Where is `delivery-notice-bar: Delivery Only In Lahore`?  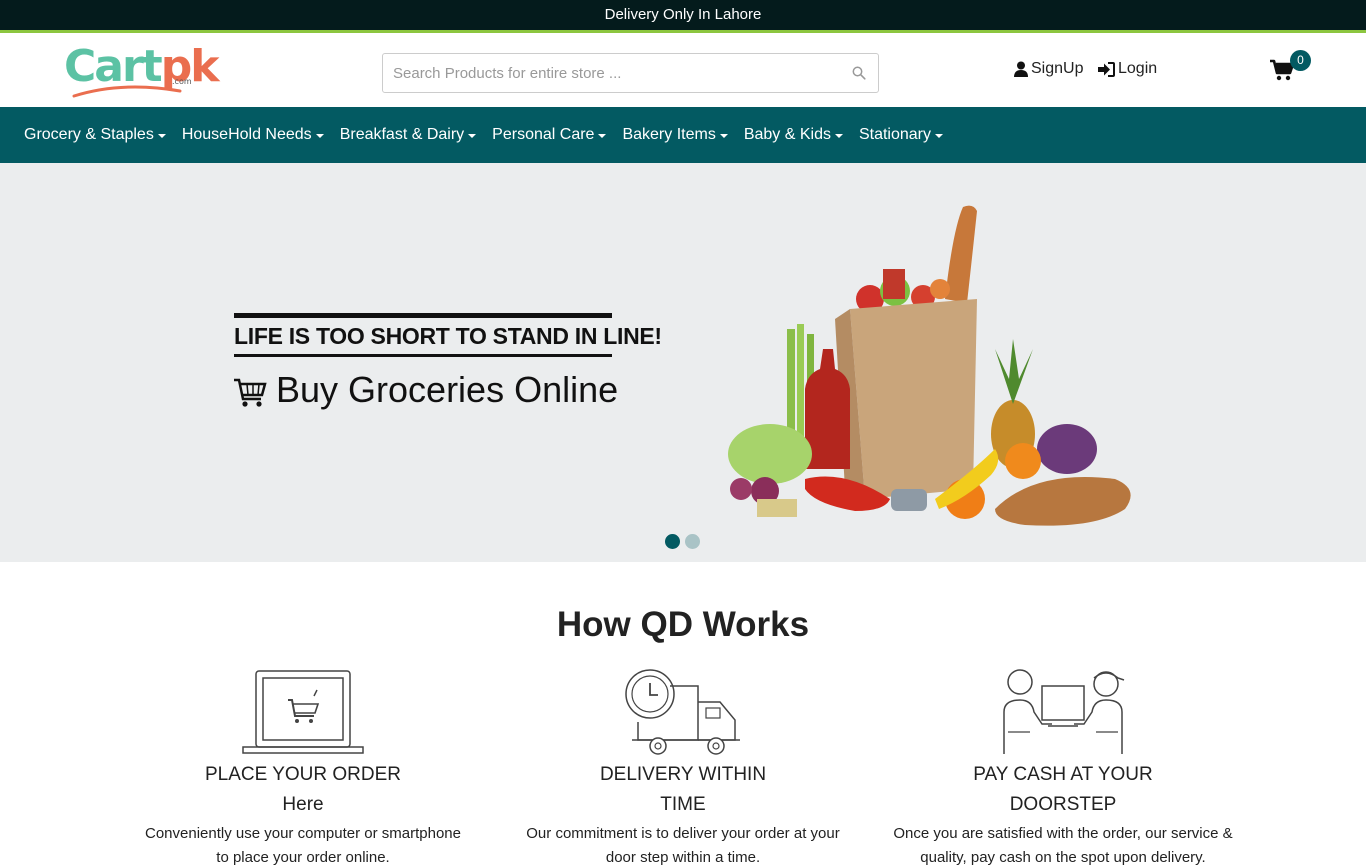 delivery-notice-bar: Delivery Only In Lahore is located at coordinates (683, 15).